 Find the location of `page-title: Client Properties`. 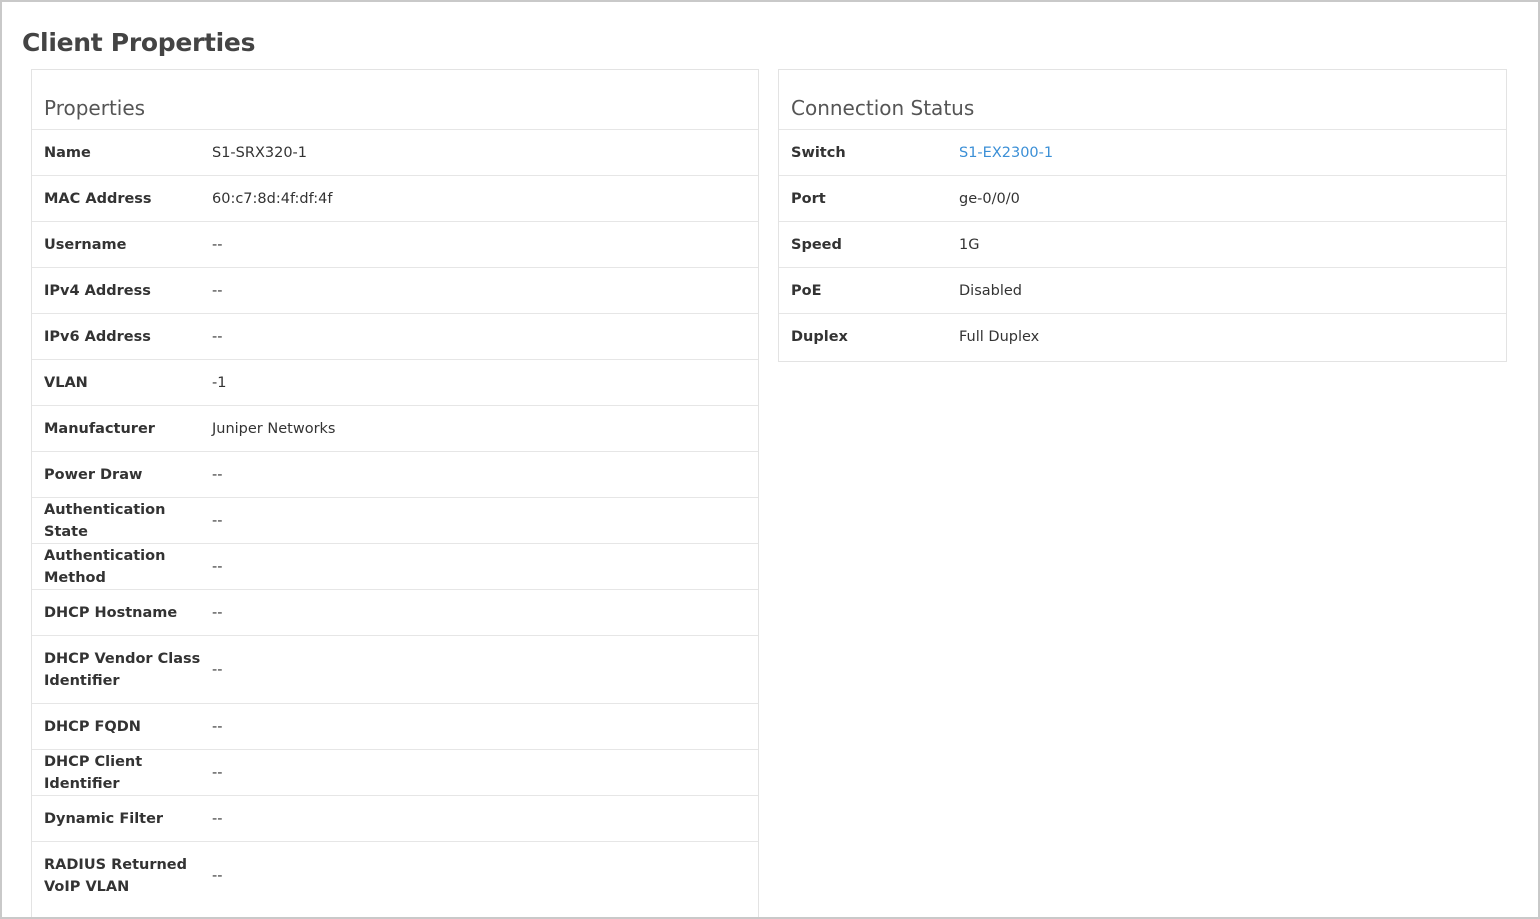

page-title: Client Properties is located at coordinates (139, 42).